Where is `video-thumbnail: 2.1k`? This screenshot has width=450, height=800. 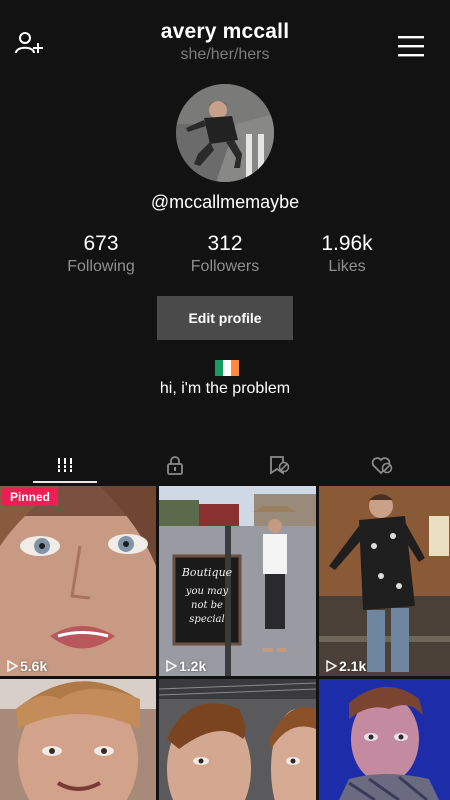 video-thumbnail: 2.1k is located at coordinates (384, 581).